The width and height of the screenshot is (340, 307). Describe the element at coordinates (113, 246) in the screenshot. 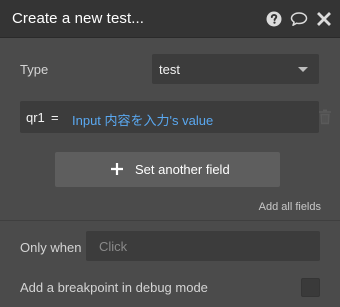

I see `only-when-placeholder: Click` at that location.